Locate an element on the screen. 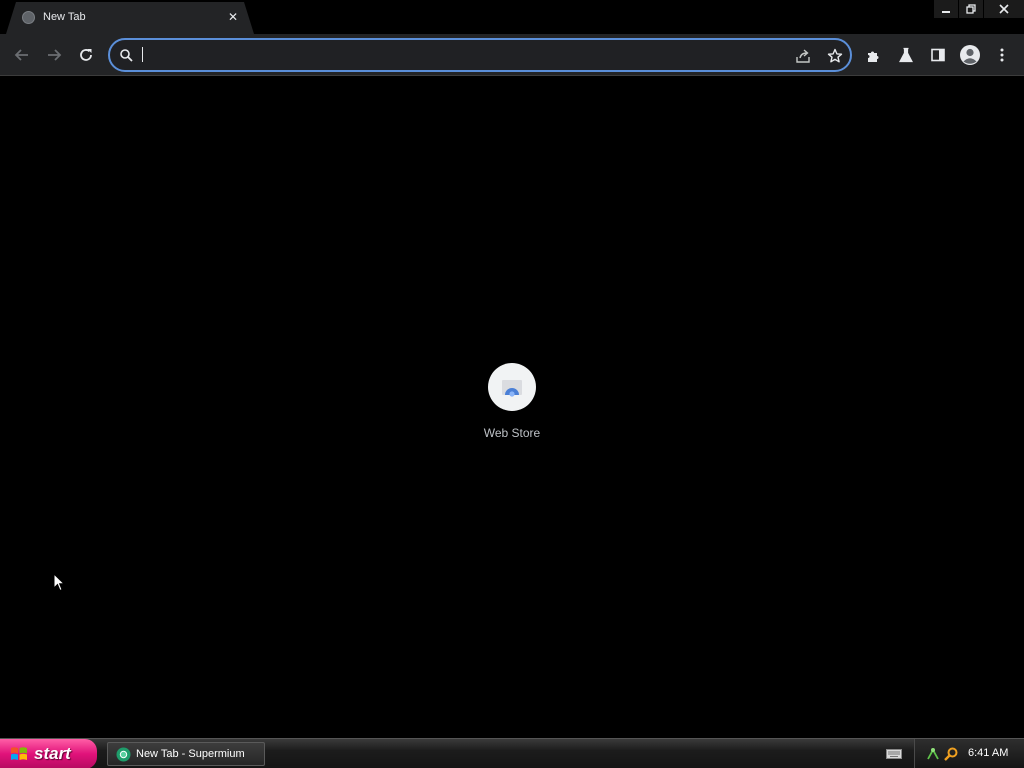 This screenshot has width=1024, height=768. reload-icon is located at coordinates (86, 55).